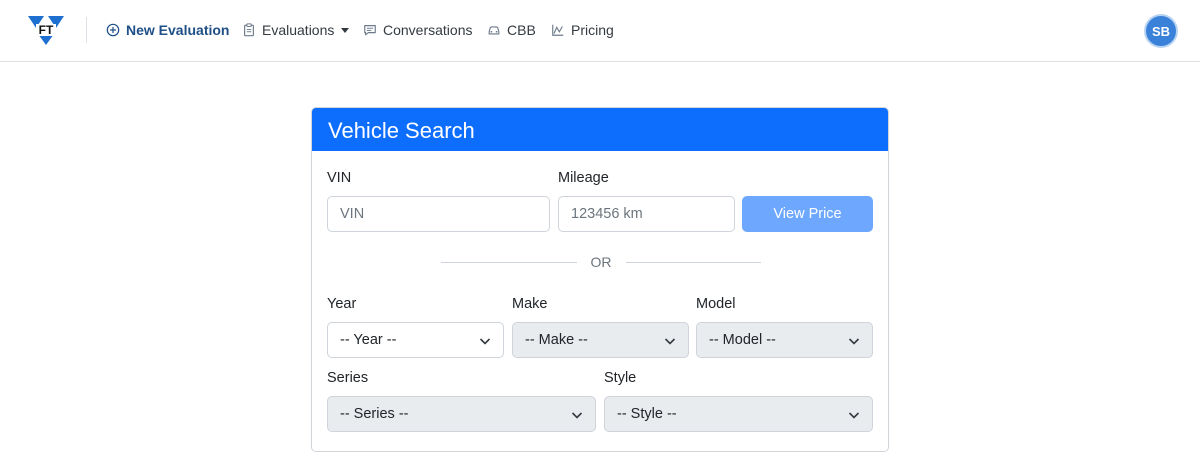  What do you see at coordinates (646, 214) in the screenshot?
I see `mileage-input: 123456 km` at bounding box center [646, 214].